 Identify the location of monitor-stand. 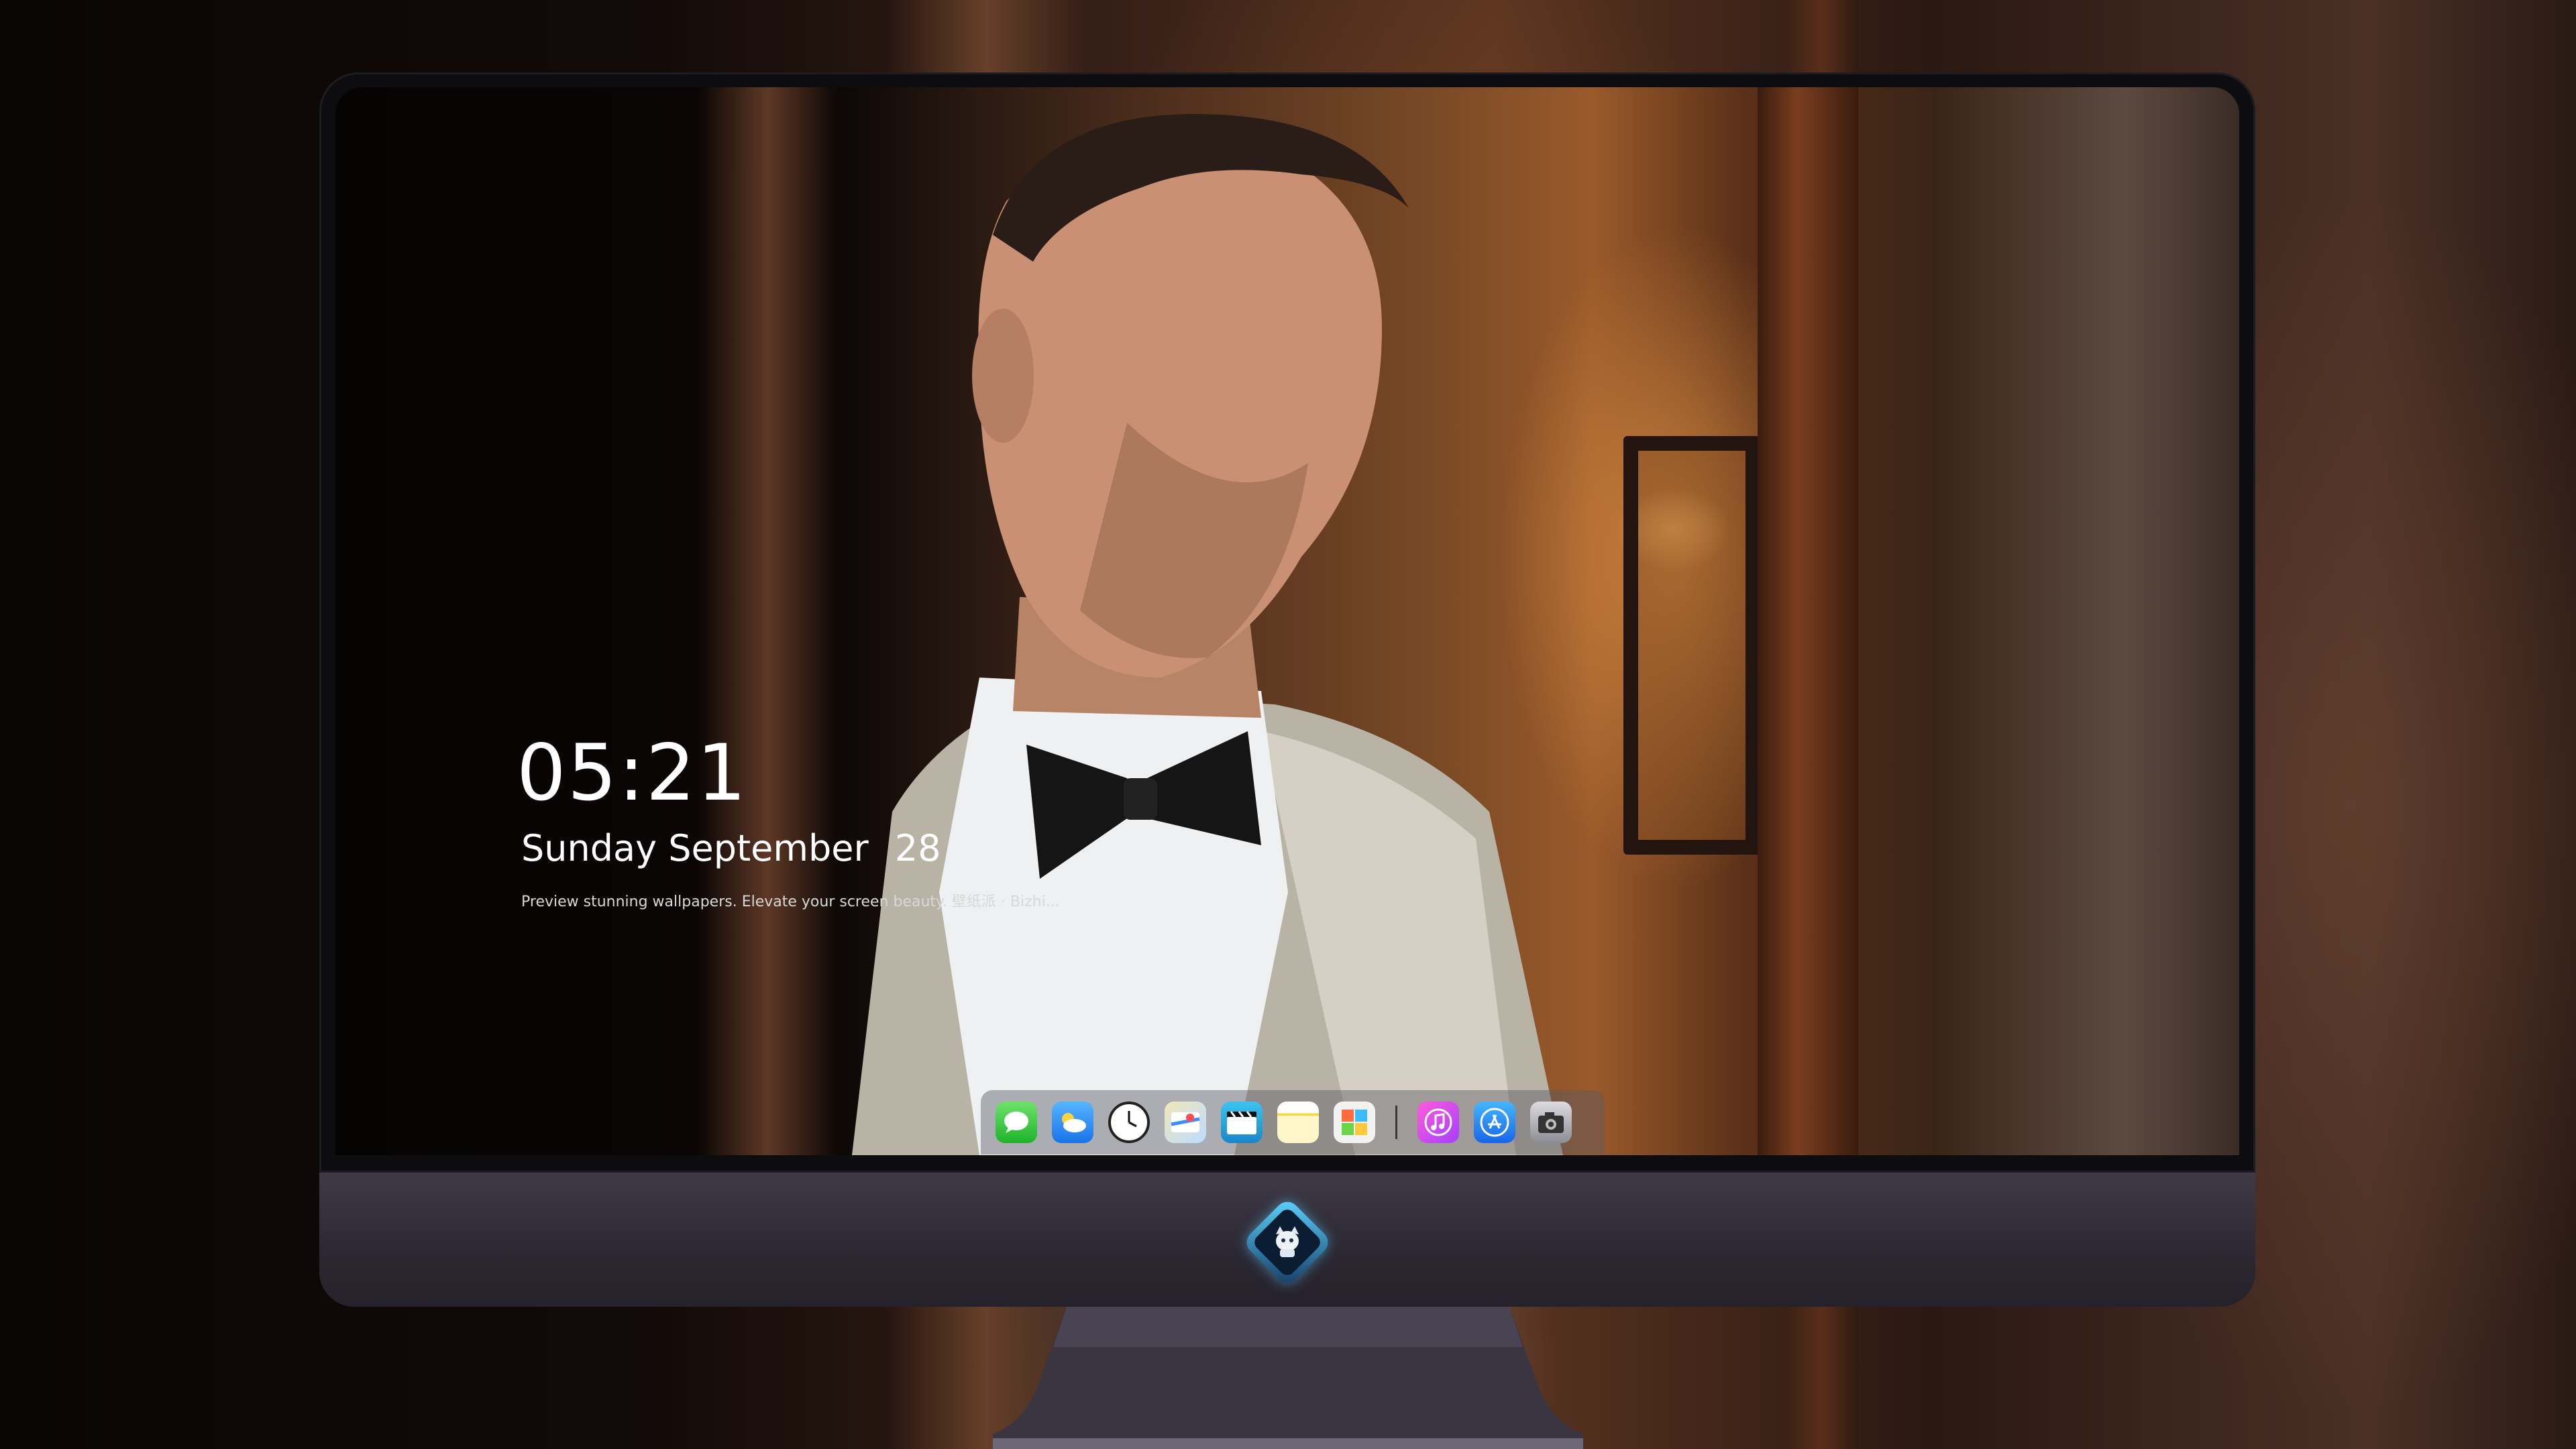
(1288, 1378).